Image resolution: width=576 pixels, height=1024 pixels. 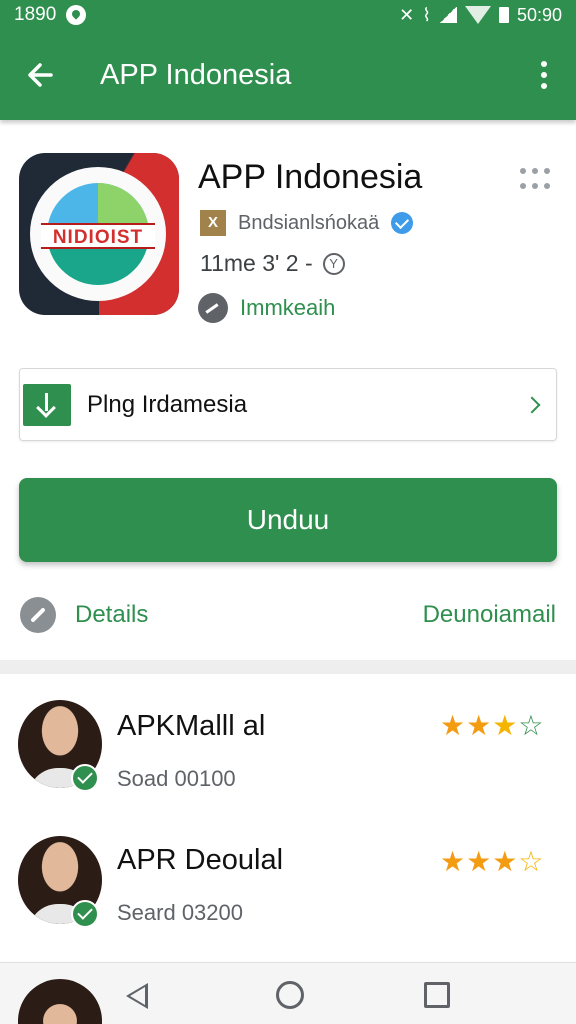 What do you see at coordinates (76, 15) in the screenshot?
I see `notification-dot-icon` at bounding box center [76, 15].